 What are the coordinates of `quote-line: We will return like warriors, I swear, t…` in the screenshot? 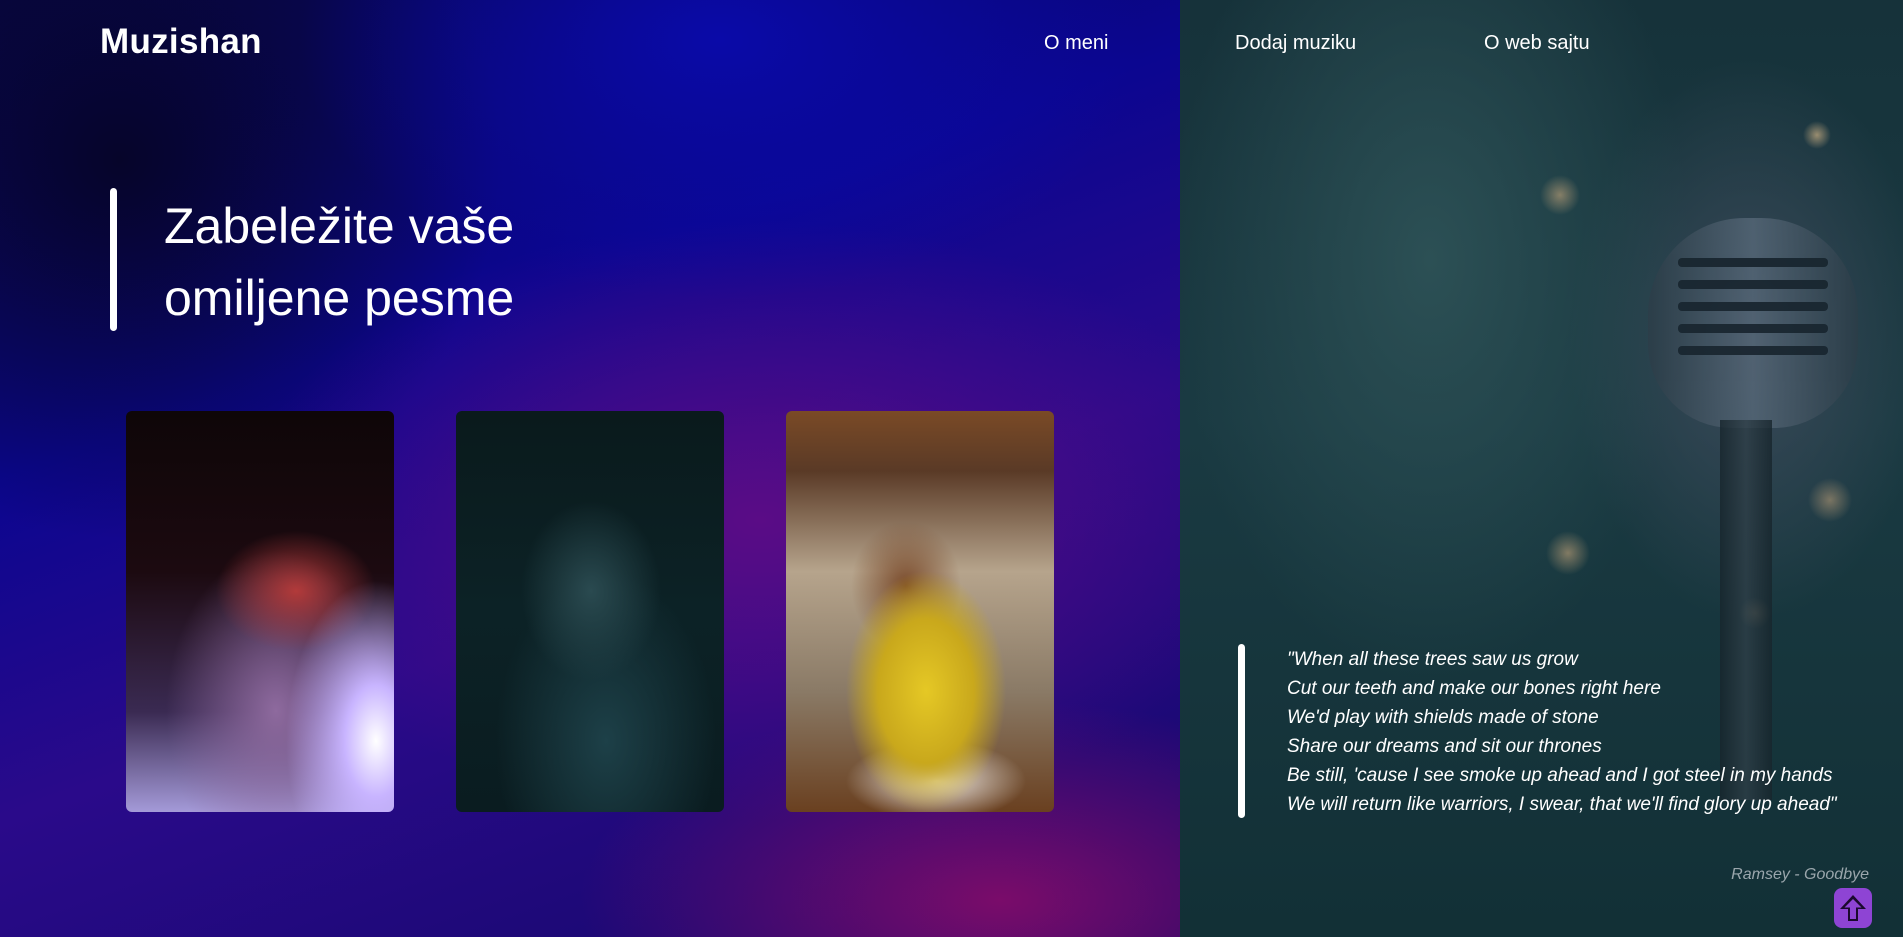 It's located at (1562, 804).